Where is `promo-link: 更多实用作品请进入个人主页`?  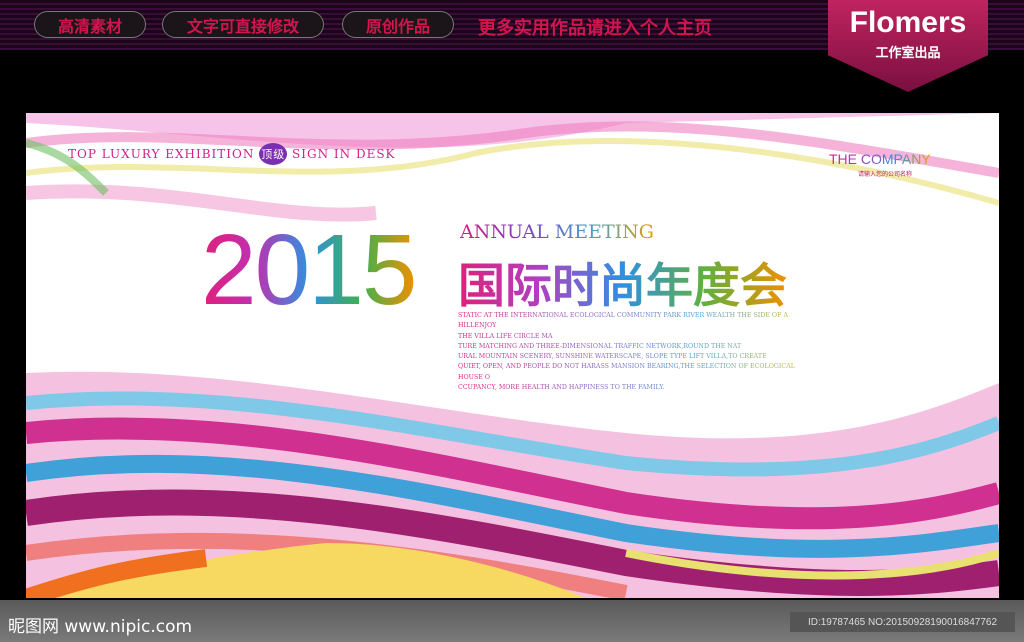 promo-link: 更多实用作品请进入个人主页 is located at coordinates (595, 27).